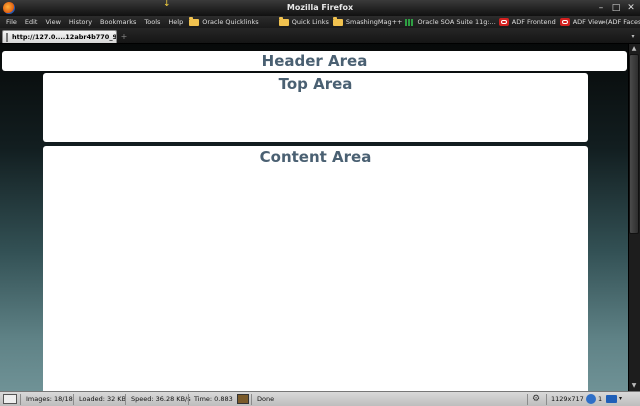  What do you see at coordinates (315, 84) in the screenshot?
I see `top-area-title: Top Area` at bounding box center [315, 84].